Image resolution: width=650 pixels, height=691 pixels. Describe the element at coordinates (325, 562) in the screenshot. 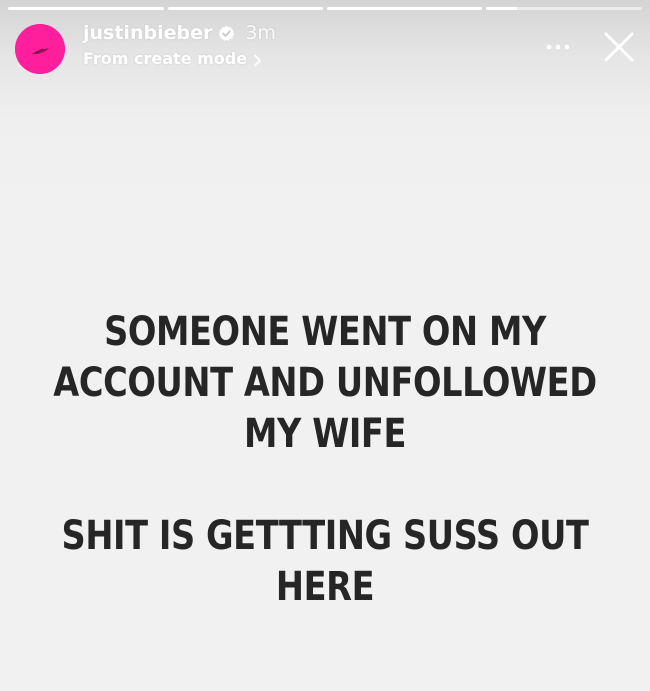

I see `story-text-paragraph: SHIT IS GETTTING SUSS OUT HERE` at that location.